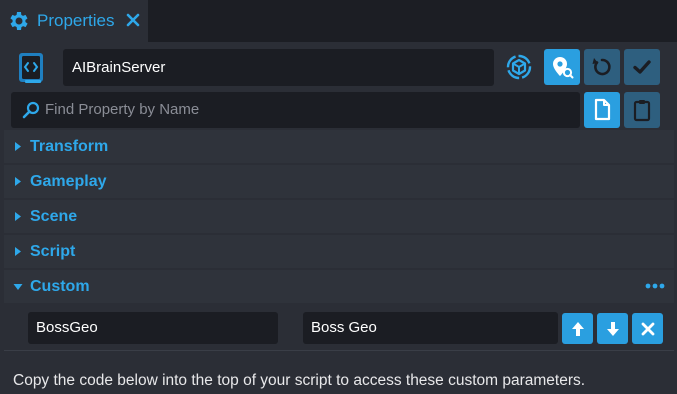  I want to click on section-script: Script, so click(339, 251).